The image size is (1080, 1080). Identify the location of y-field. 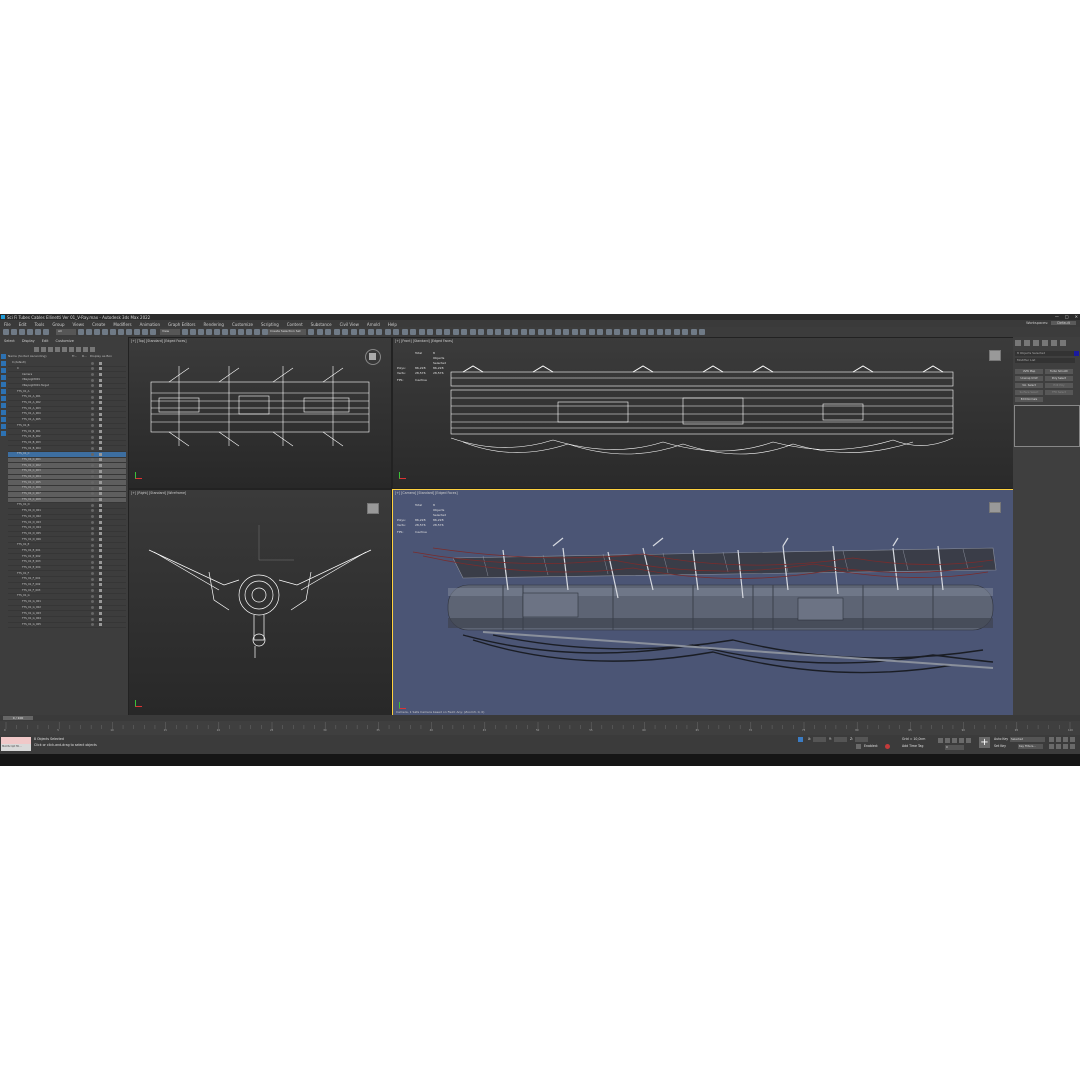
(840, 739).